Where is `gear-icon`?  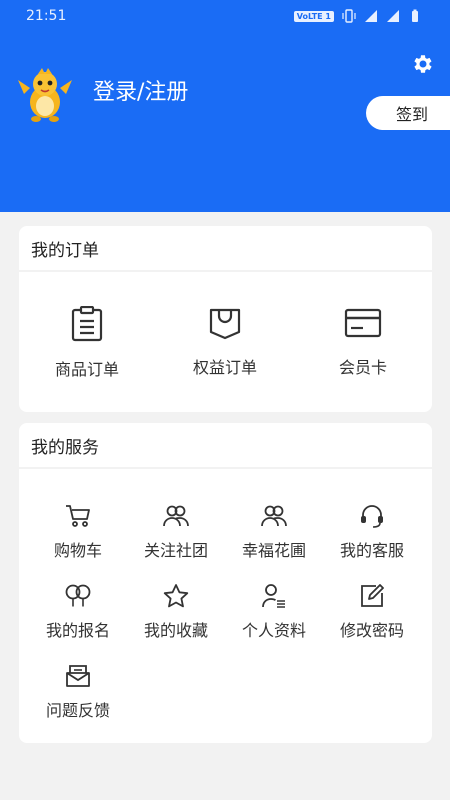 gear-icon is located at coordinates (422, 64).